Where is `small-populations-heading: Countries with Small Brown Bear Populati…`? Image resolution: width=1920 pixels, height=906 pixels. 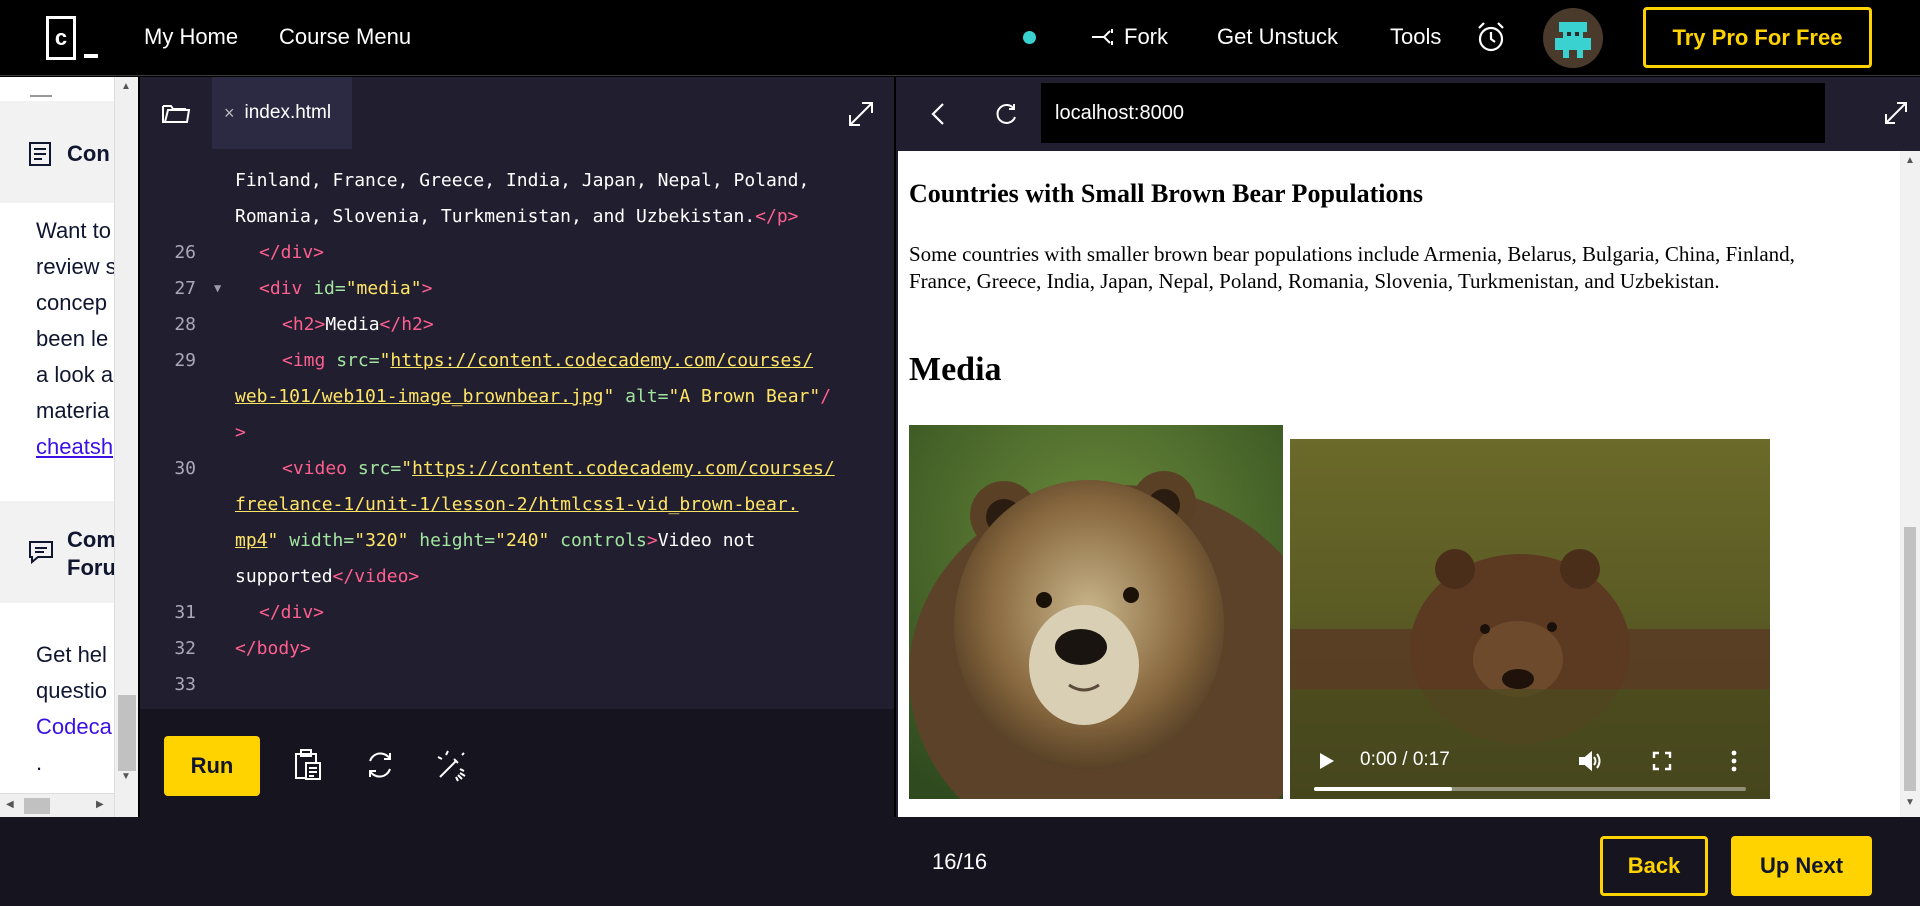 small-populations-heading: Countries with Small Brown Bear Populati… is located at coordinates (1166, 193).